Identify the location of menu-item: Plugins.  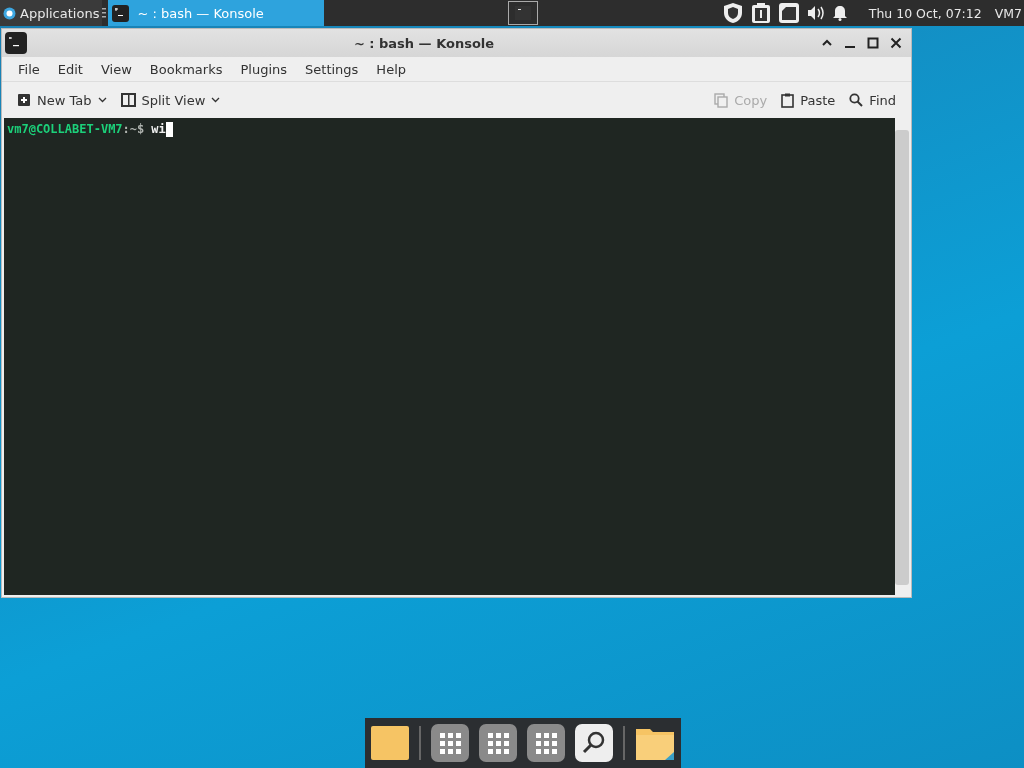
(264, 69).